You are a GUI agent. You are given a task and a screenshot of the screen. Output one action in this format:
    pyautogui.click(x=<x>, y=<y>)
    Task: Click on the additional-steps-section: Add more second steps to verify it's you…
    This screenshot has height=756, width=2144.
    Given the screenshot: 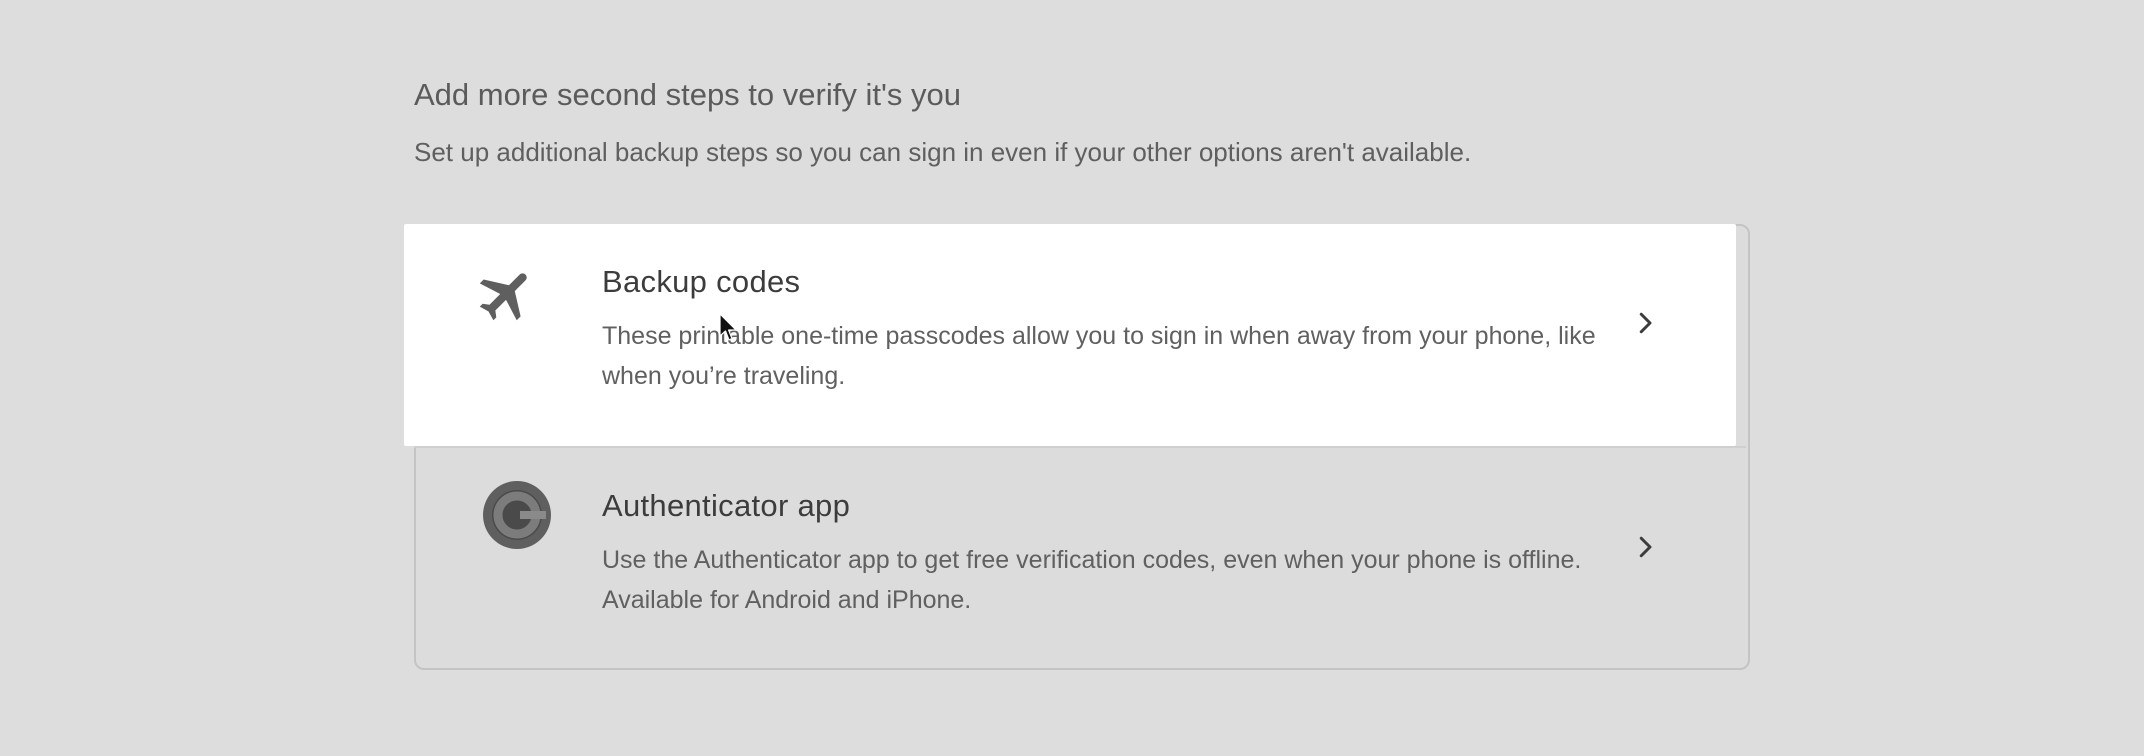 What is the action you would take?
    pyautogui.click(x=1082, y=122)
    